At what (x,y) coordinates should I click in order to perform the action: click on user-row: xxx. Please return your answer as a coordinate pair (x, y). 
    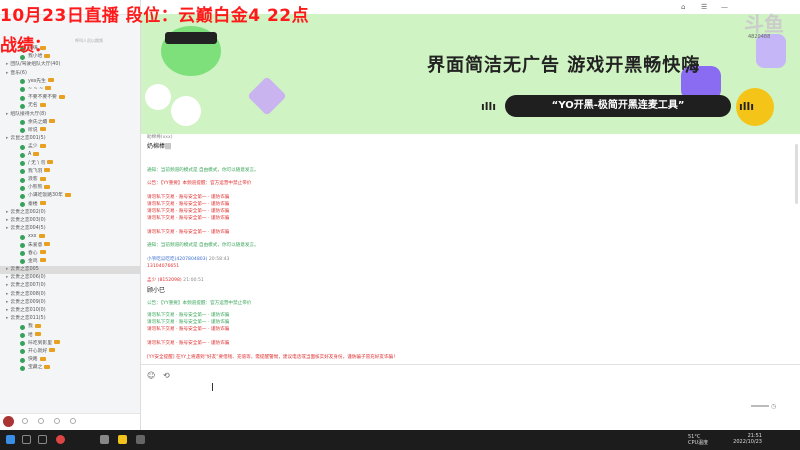
    Looking at the image, I should click on (70, 237).